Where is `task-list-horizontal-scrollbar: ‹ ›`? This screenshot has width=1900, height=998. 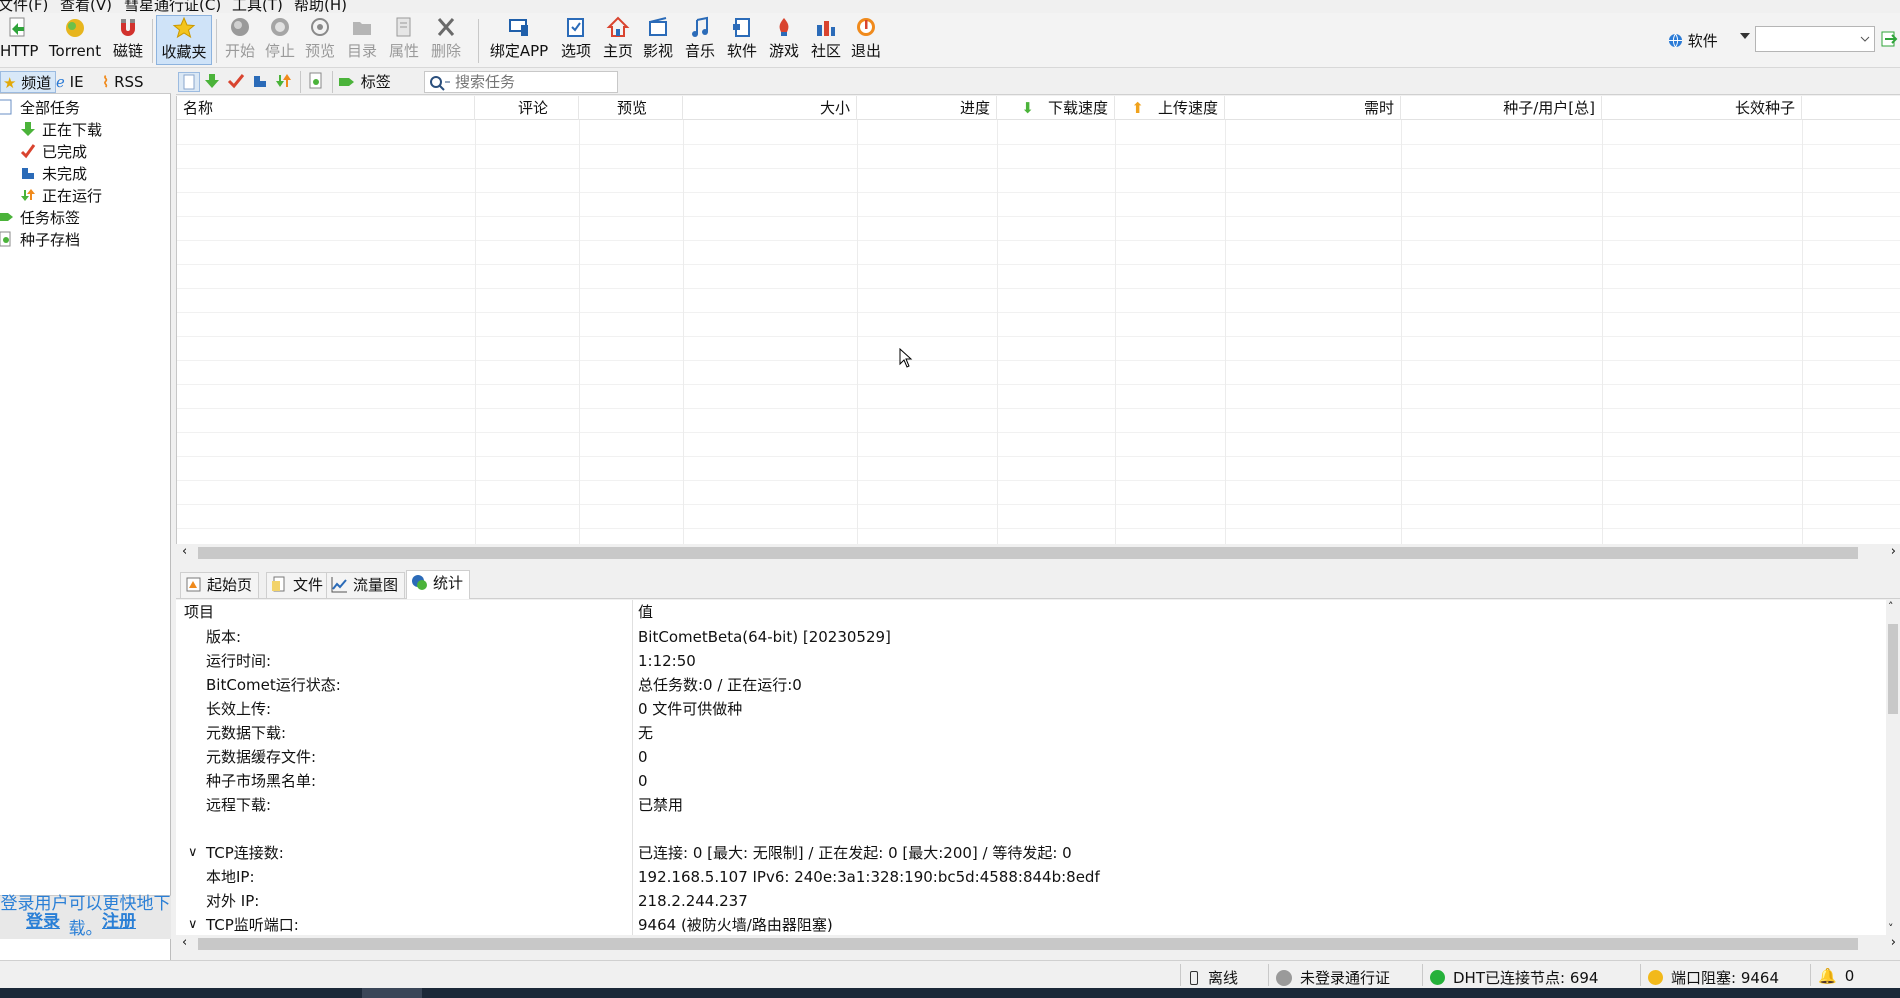 task-list-horizontal-scrollbar: ‹ › is located at coordinates (1038, 553).